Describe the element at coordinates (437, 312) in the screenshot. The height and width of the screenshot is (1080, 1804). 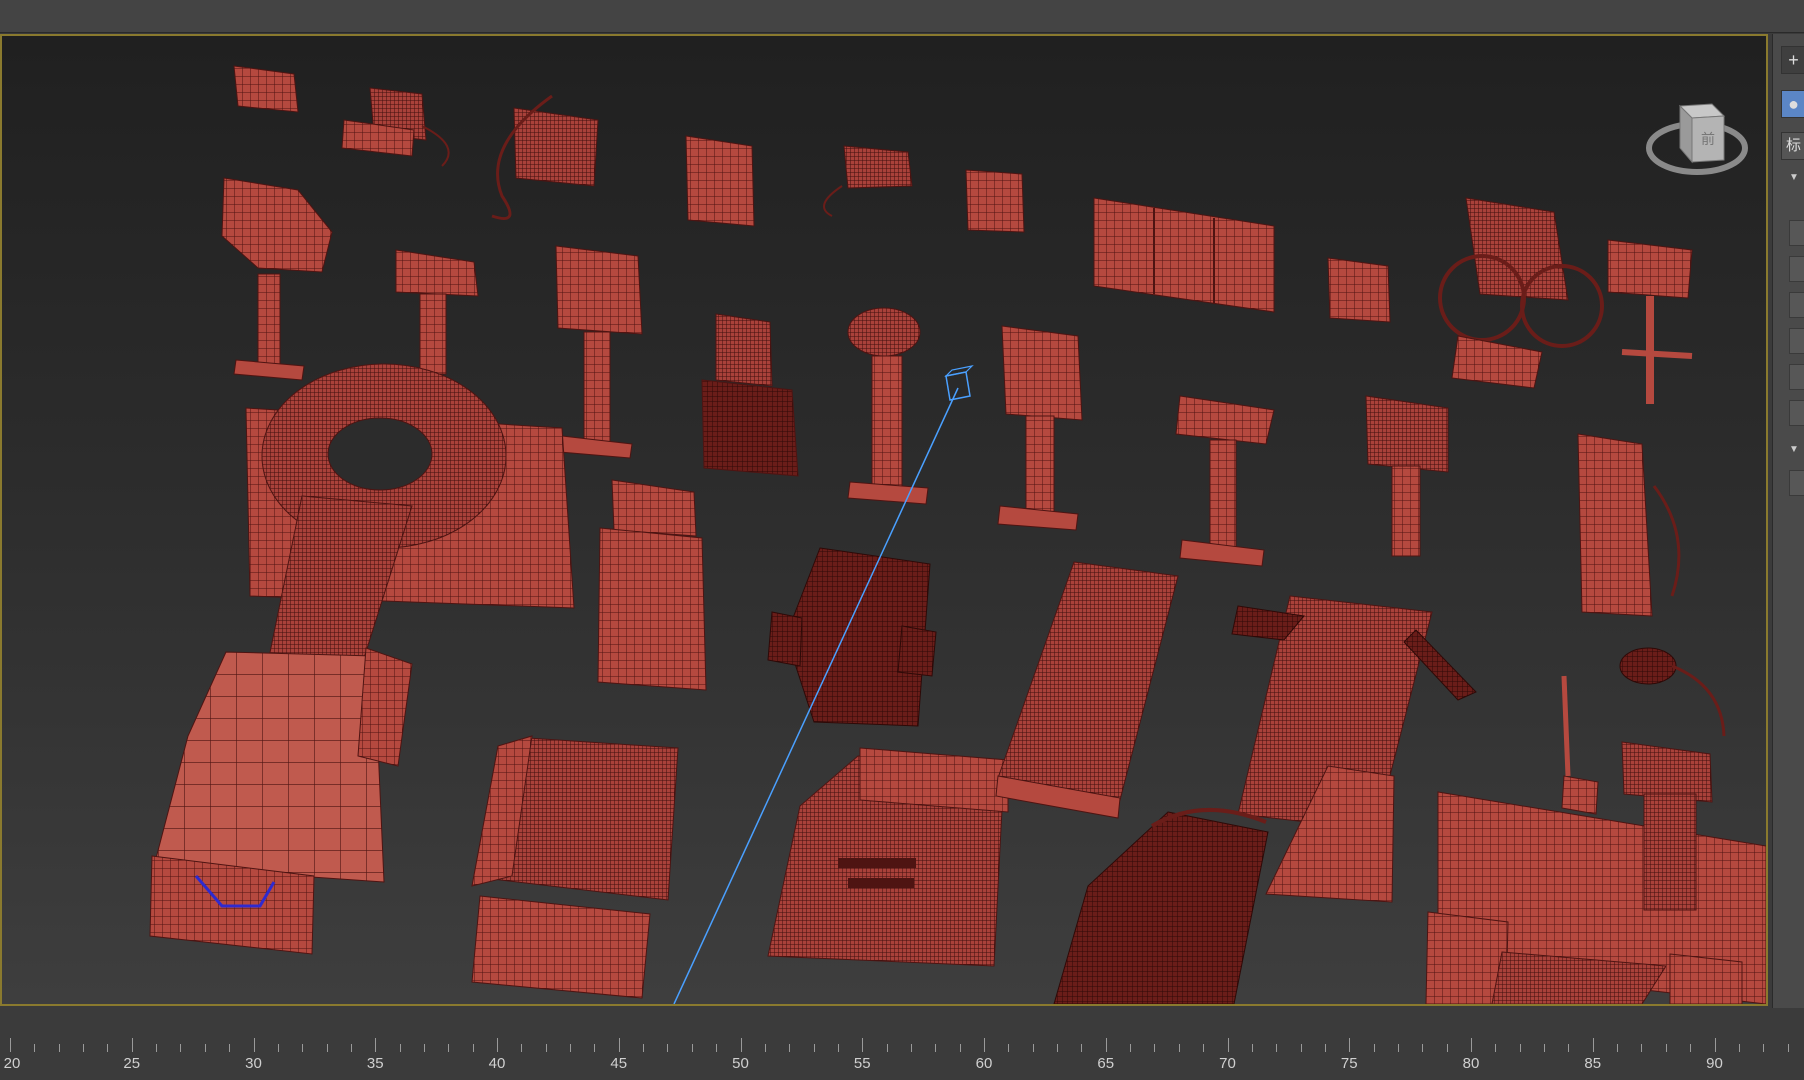
I see `infusion-stand-model` at that location.